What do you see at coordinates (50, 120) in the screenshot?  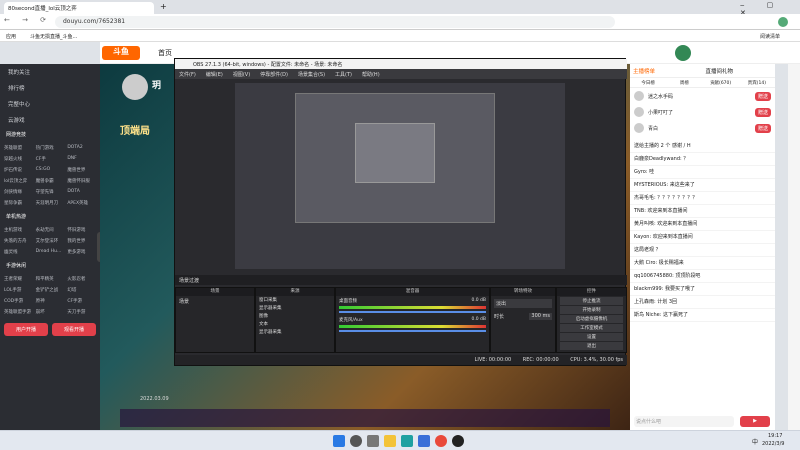 I see `nav-cloud: 云游戏` at bounding box center [50, 120].